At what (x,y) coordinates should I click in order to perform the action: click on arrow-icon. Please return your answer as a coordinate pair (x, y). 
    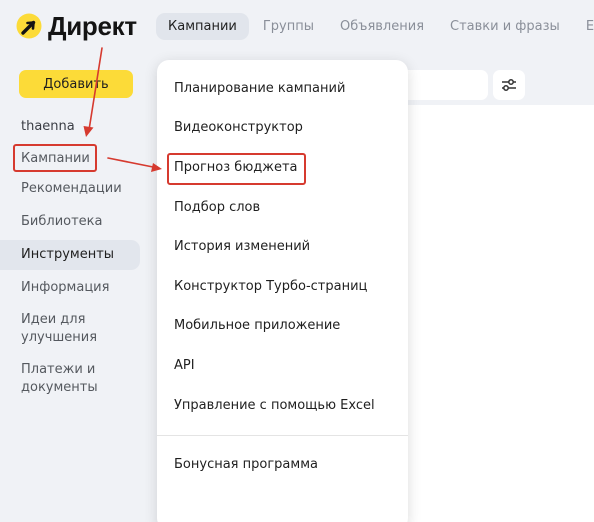
    Looking at the image, I should click on (123, 108).